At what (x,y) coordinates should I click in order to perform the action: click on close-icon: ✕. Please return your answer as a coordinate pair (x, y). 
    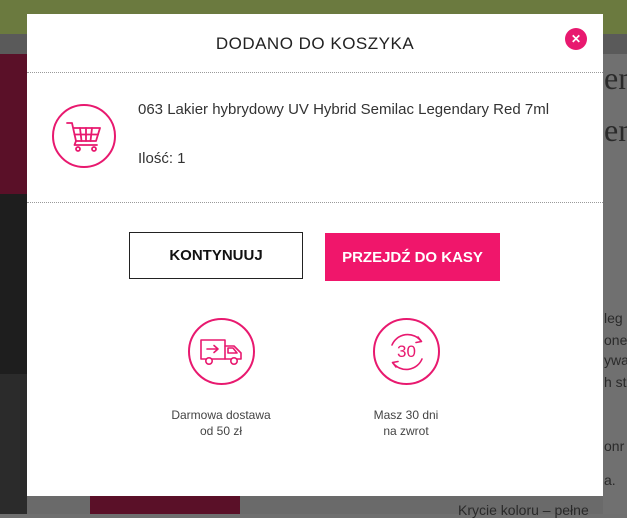
    Looking at the image, I should click on (576, 39).